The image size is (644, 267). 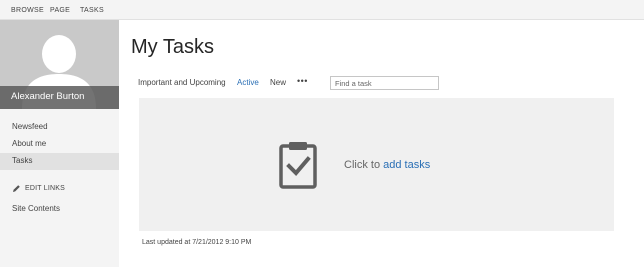 What do you see at coordinates (172, 47) in the screenshot?
I see `page-title: My Tasks` at bounding box center [172, 47].